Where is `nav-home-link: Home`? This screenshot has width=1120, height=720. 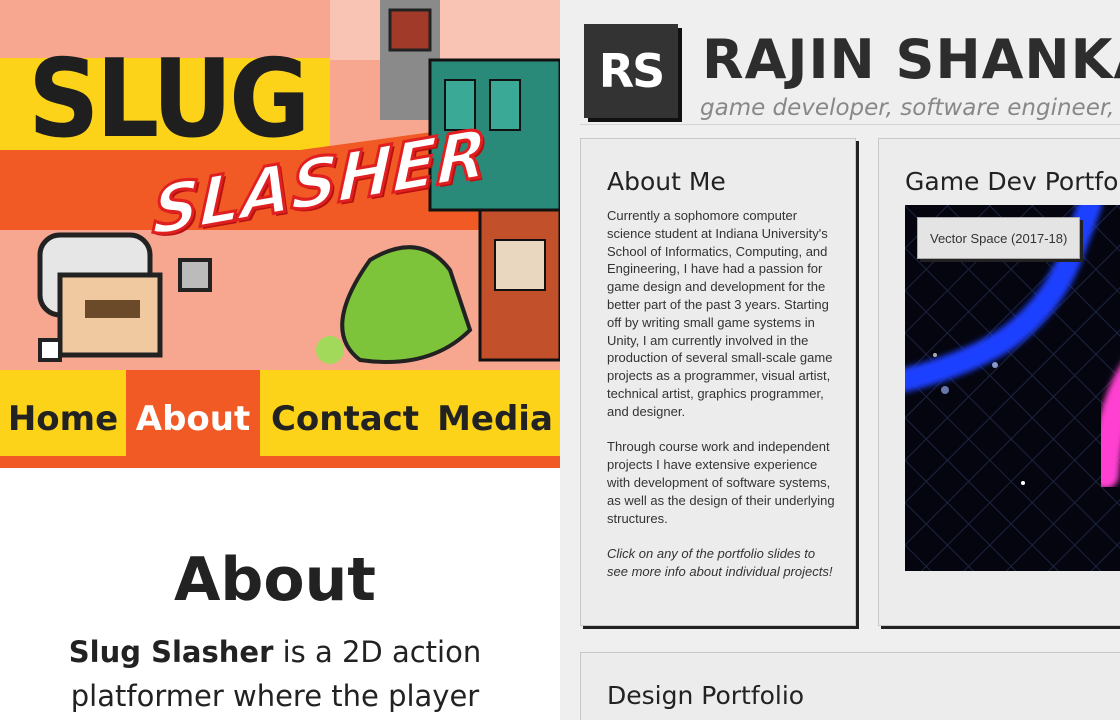 nav-home-link: Home is located at coordinates (63, 419).